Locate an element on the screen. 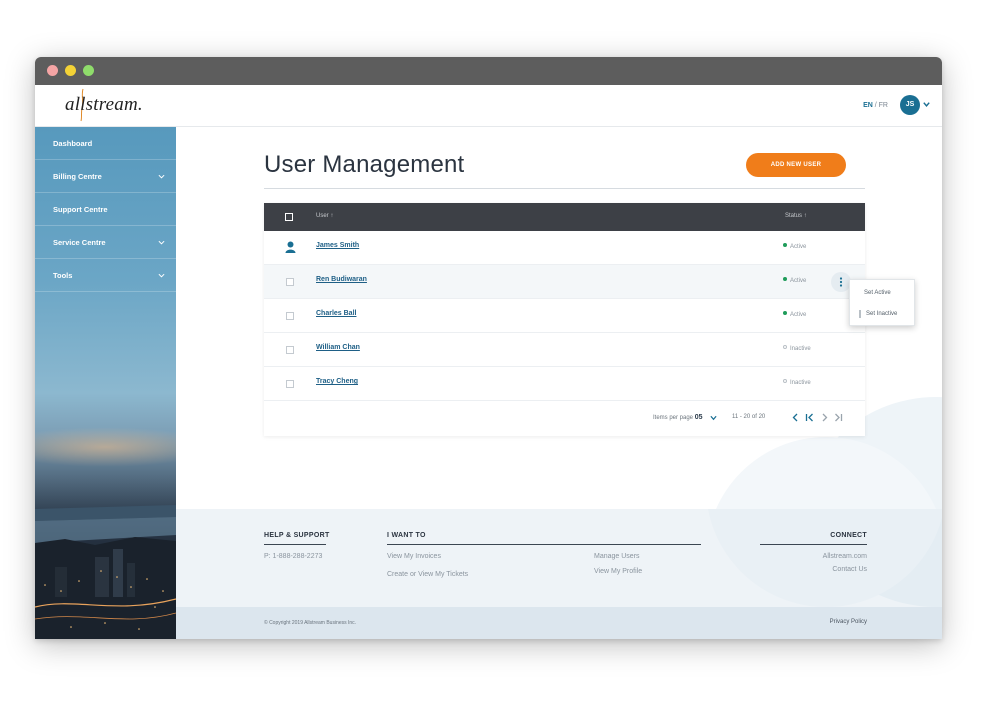 The image size is (1000, 719). more-vertical-icon is located at coordinates (841, 282).